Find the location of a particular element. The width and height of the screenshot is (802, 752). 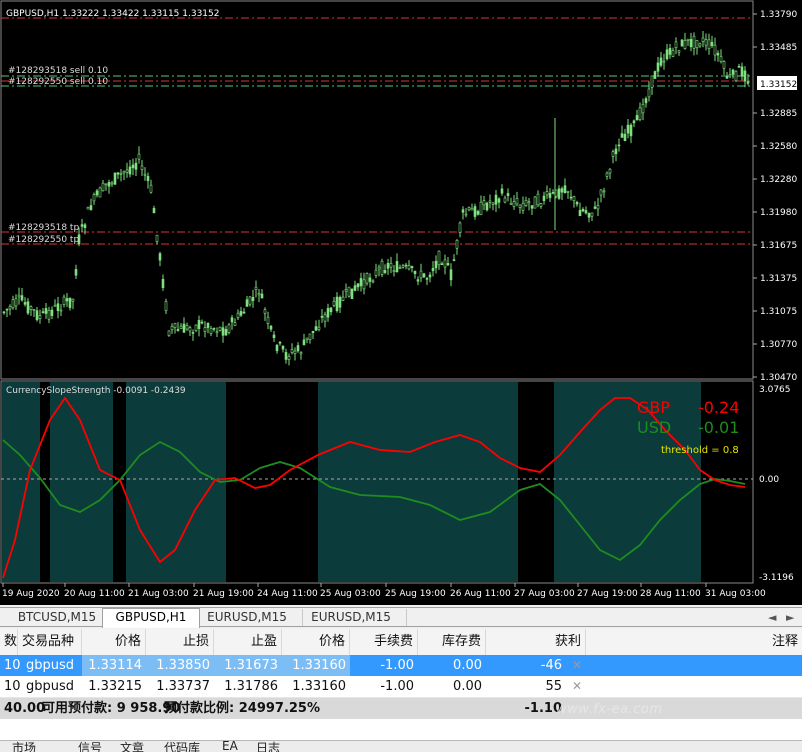

time-tick-label: 27 Aug 19:00 is located at coordinates (607, 594).